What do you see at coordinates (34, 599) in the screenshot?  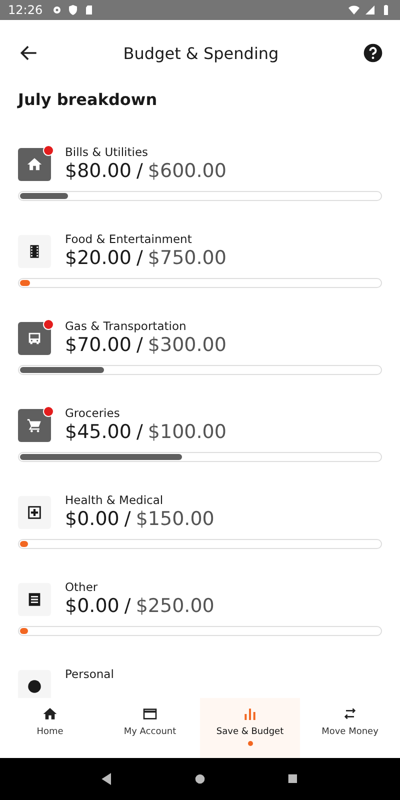 I see `receipt-icon` at bounding box center [34, 599].